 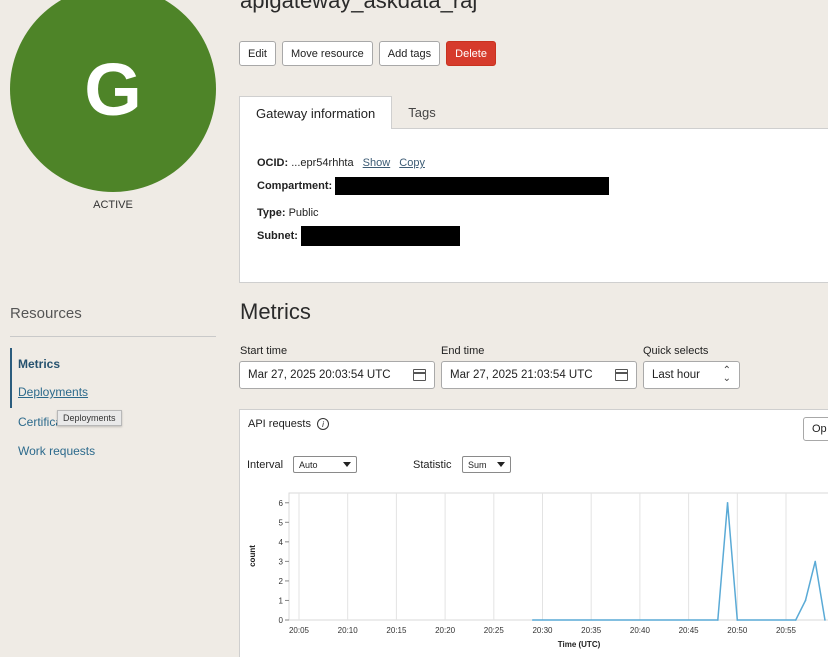 I want to click on quick-selects-label: Quick selects, so click(x=676, y=351).